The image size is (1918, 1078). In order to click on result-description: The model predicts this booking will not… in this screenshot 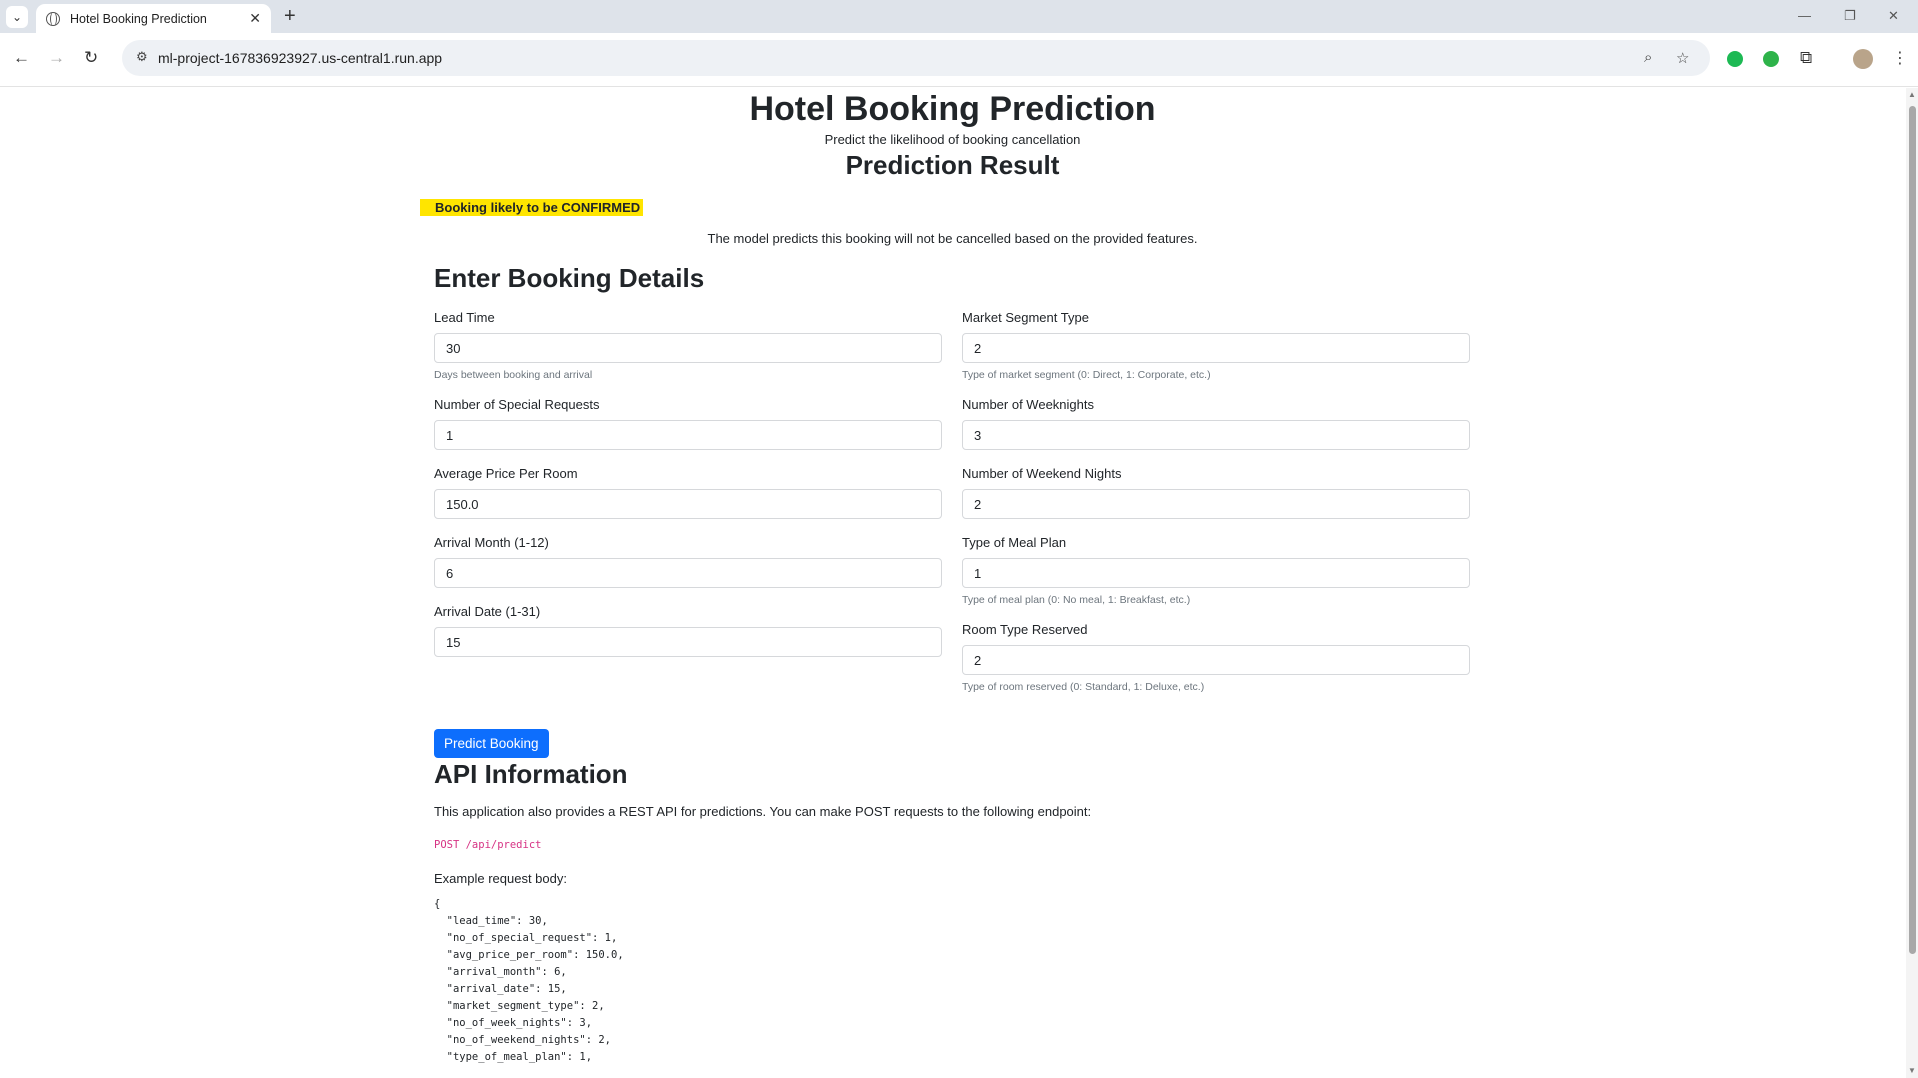, I will do `click(952, 238)`.